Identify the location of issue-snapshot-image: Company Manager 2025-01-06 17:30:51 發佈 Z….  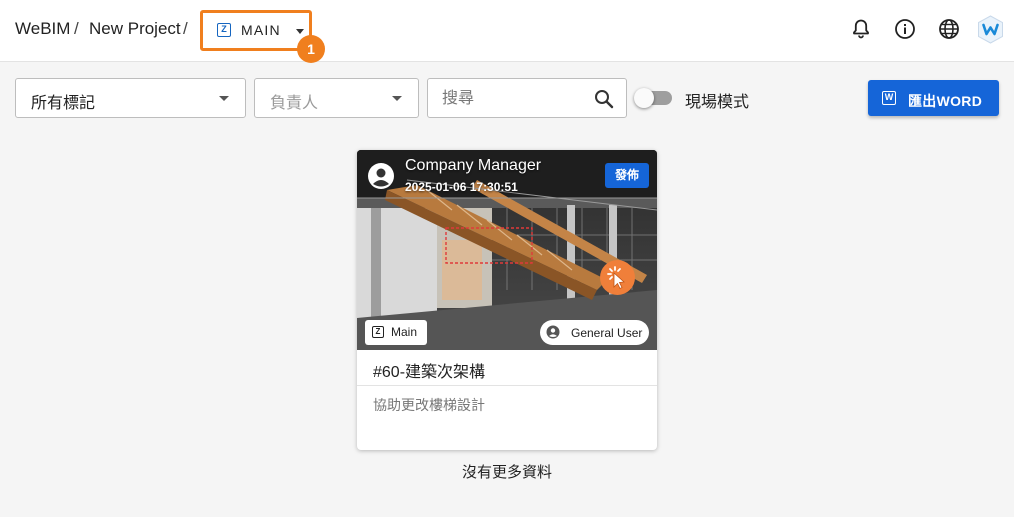
(507, 250).